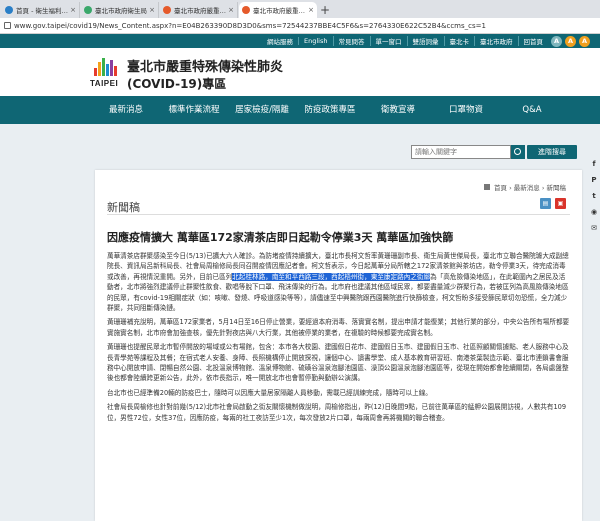 The image size is (600, 521). What do you see at coordinates (461, 152) in the screenshot?
I see `search-input` at bounding box center [461, 152].